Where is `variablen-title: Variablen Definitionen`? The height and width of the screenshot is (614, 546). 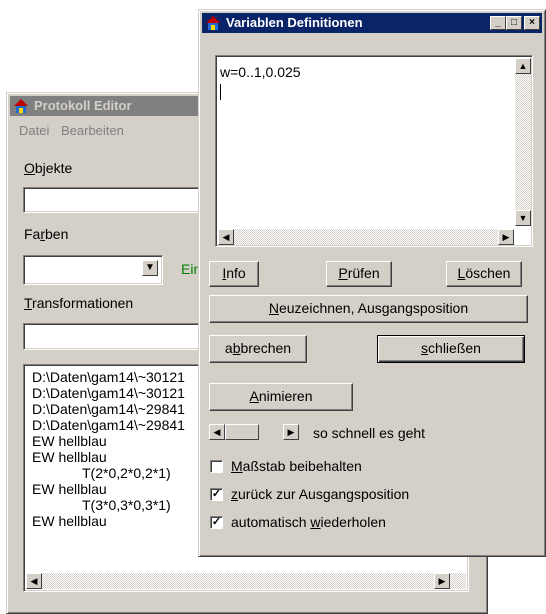 variablen-title: Variablen Definitionen is located at coordinates (294, 22).